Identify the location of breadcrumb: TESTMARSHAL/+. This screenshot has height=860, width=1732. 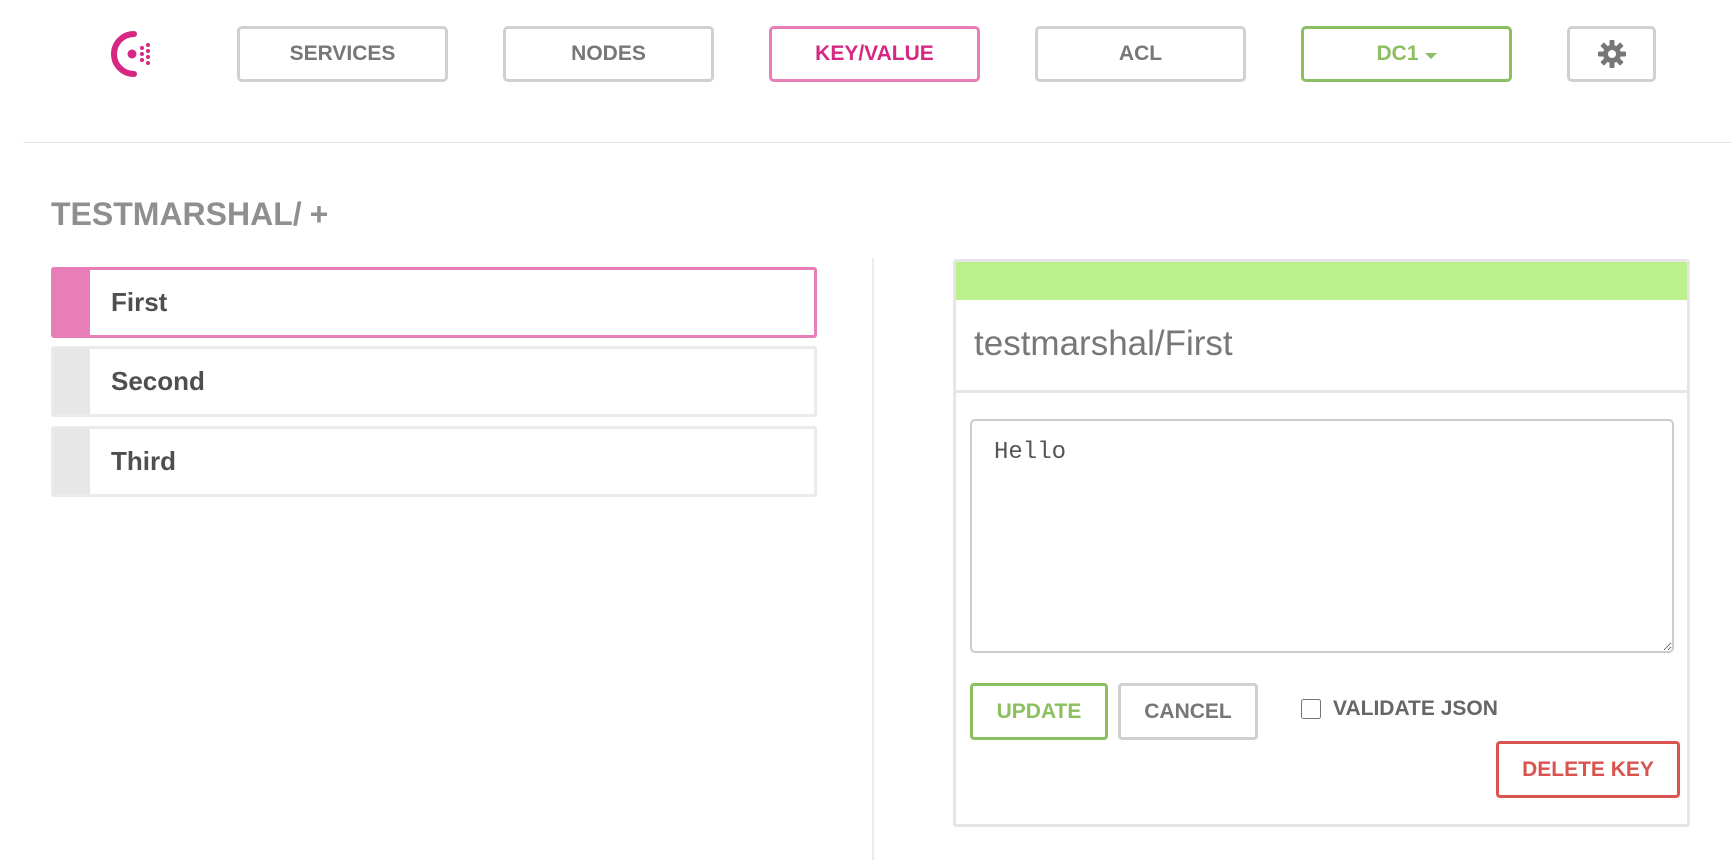
(189, 214).